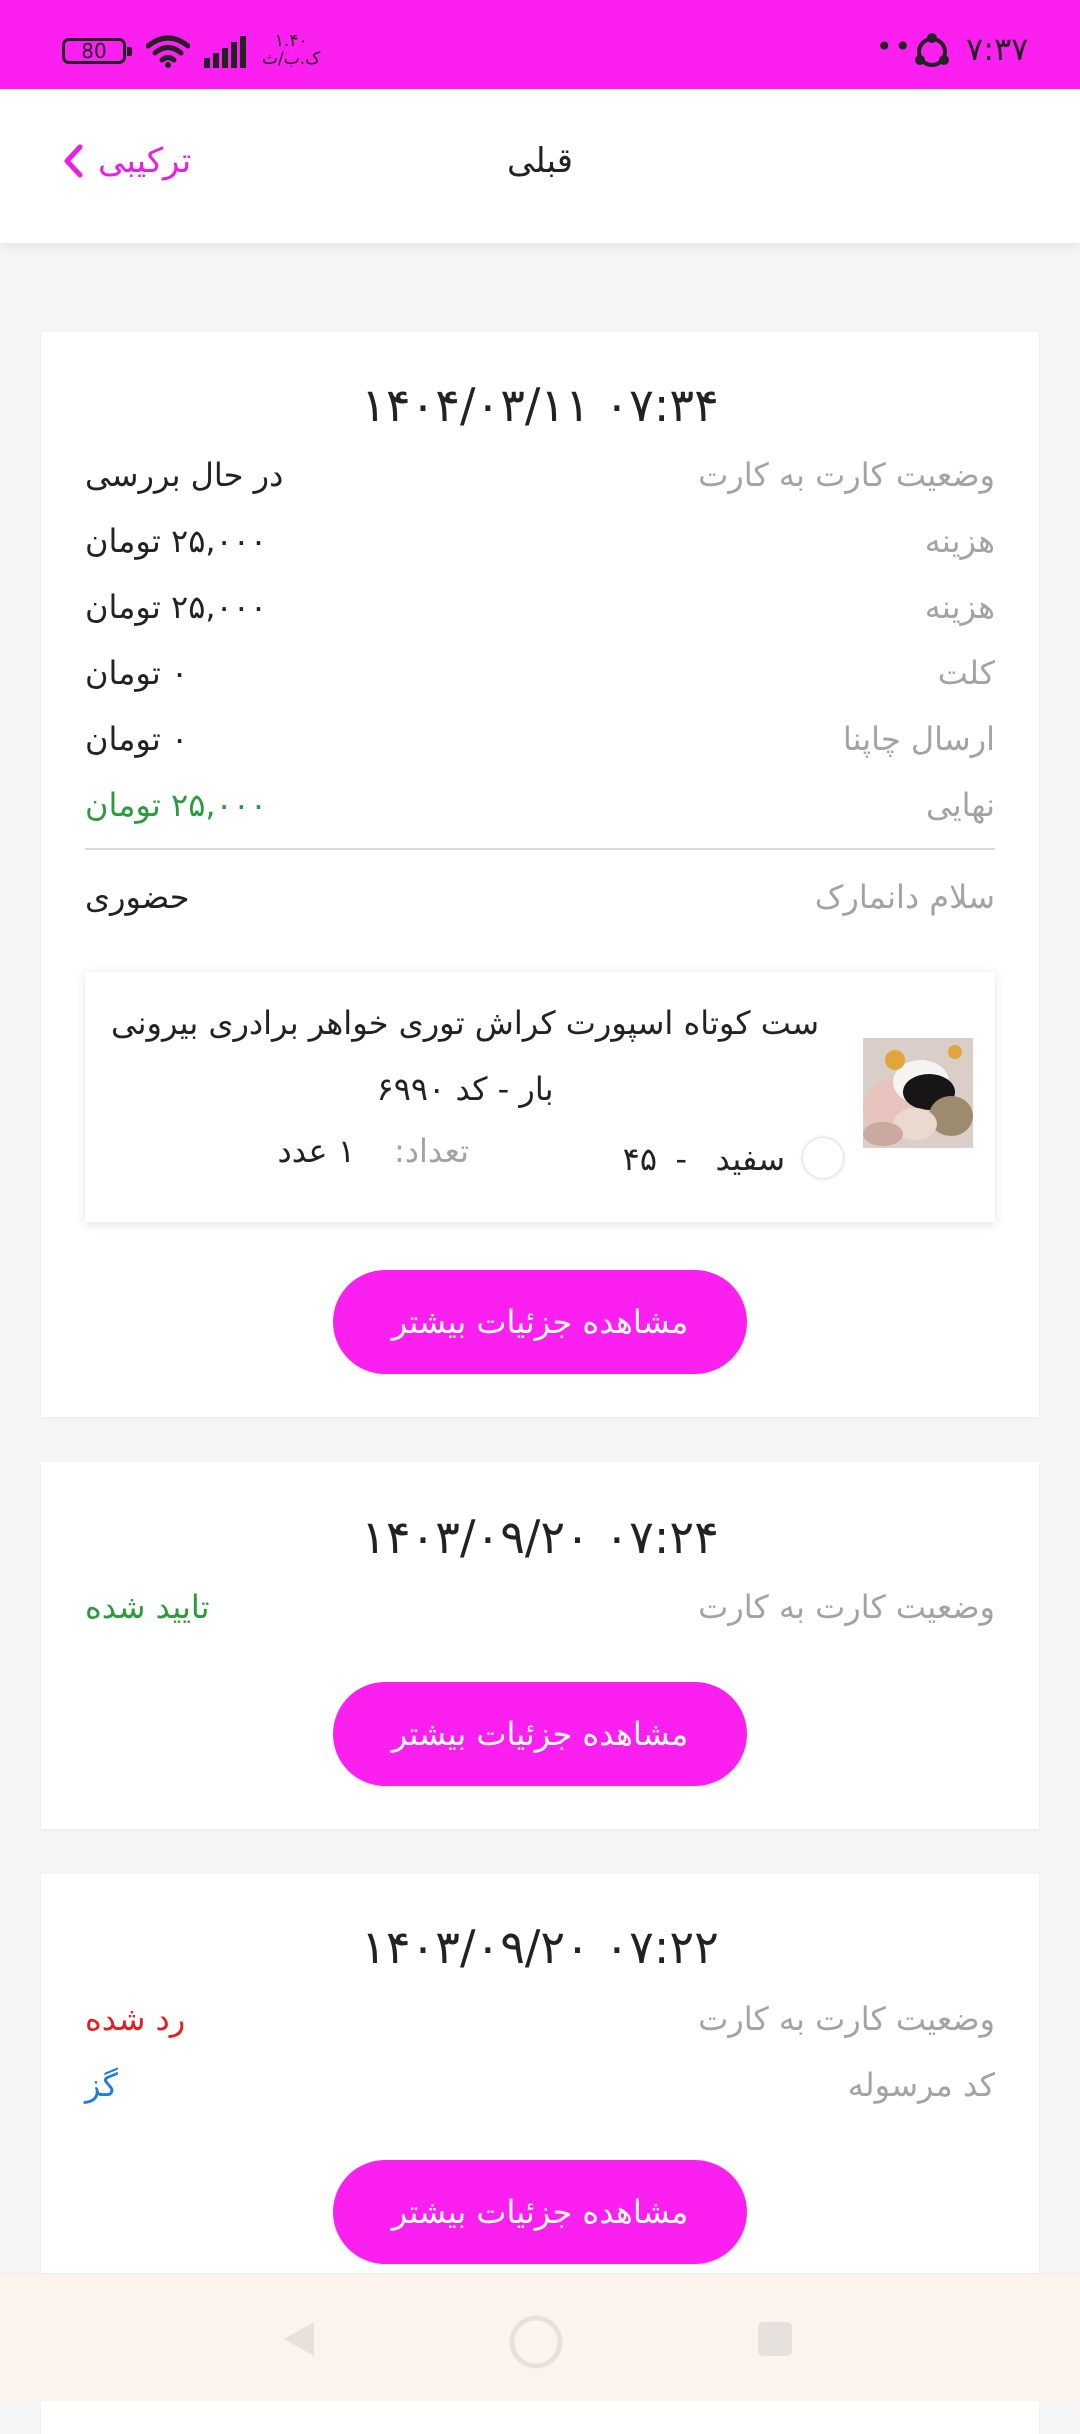 This screenshot has width=1080, height=2434. I want to click on order-date: ۱۴۰۴/۰۳/۱۱ ۰۷:۳۴, so click(540, 405).